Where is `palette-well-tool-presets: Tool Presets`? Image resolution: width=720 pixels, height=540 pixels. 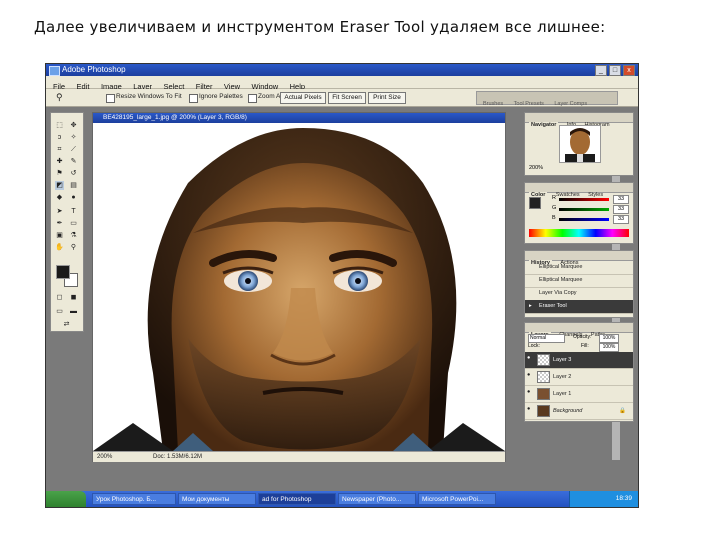
palette-well-tool-presets: Tool Presets is located at coordinates (529, 104).